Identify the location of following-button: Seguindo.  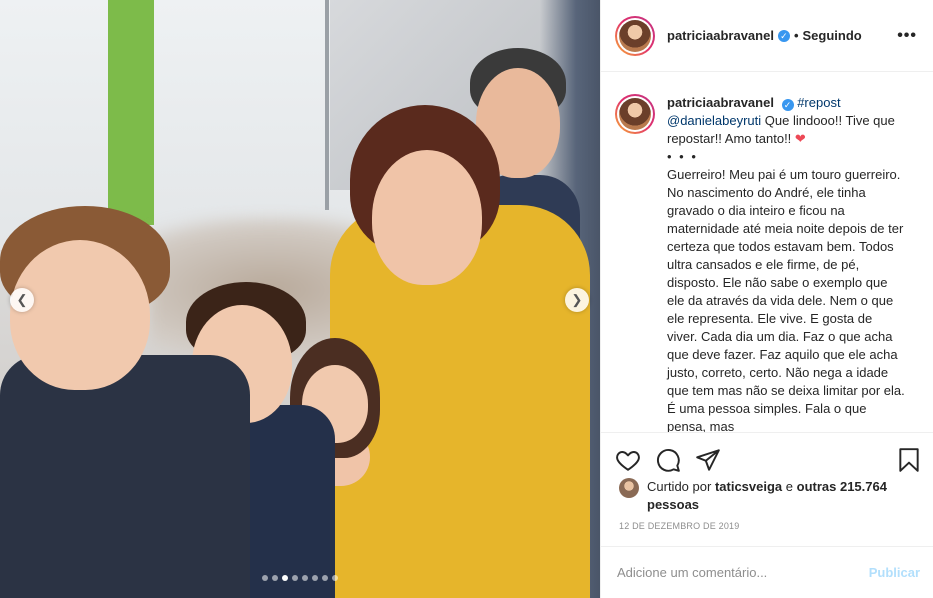
(832, 35).